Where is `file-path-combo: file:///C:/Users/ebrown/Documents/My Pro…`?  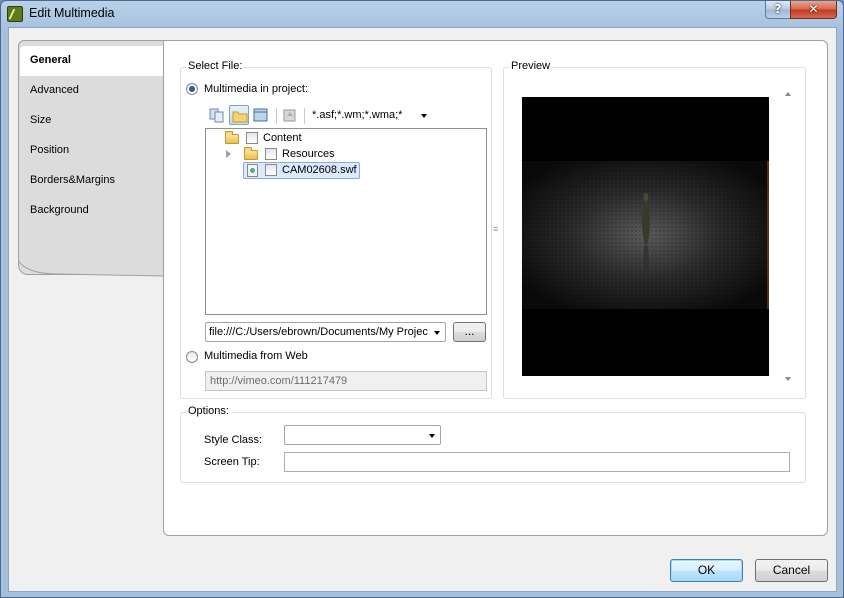
file-path-combo: file:///C:/Users/ebrown/Documents/My Pro… is located at coordinates (325, 332).